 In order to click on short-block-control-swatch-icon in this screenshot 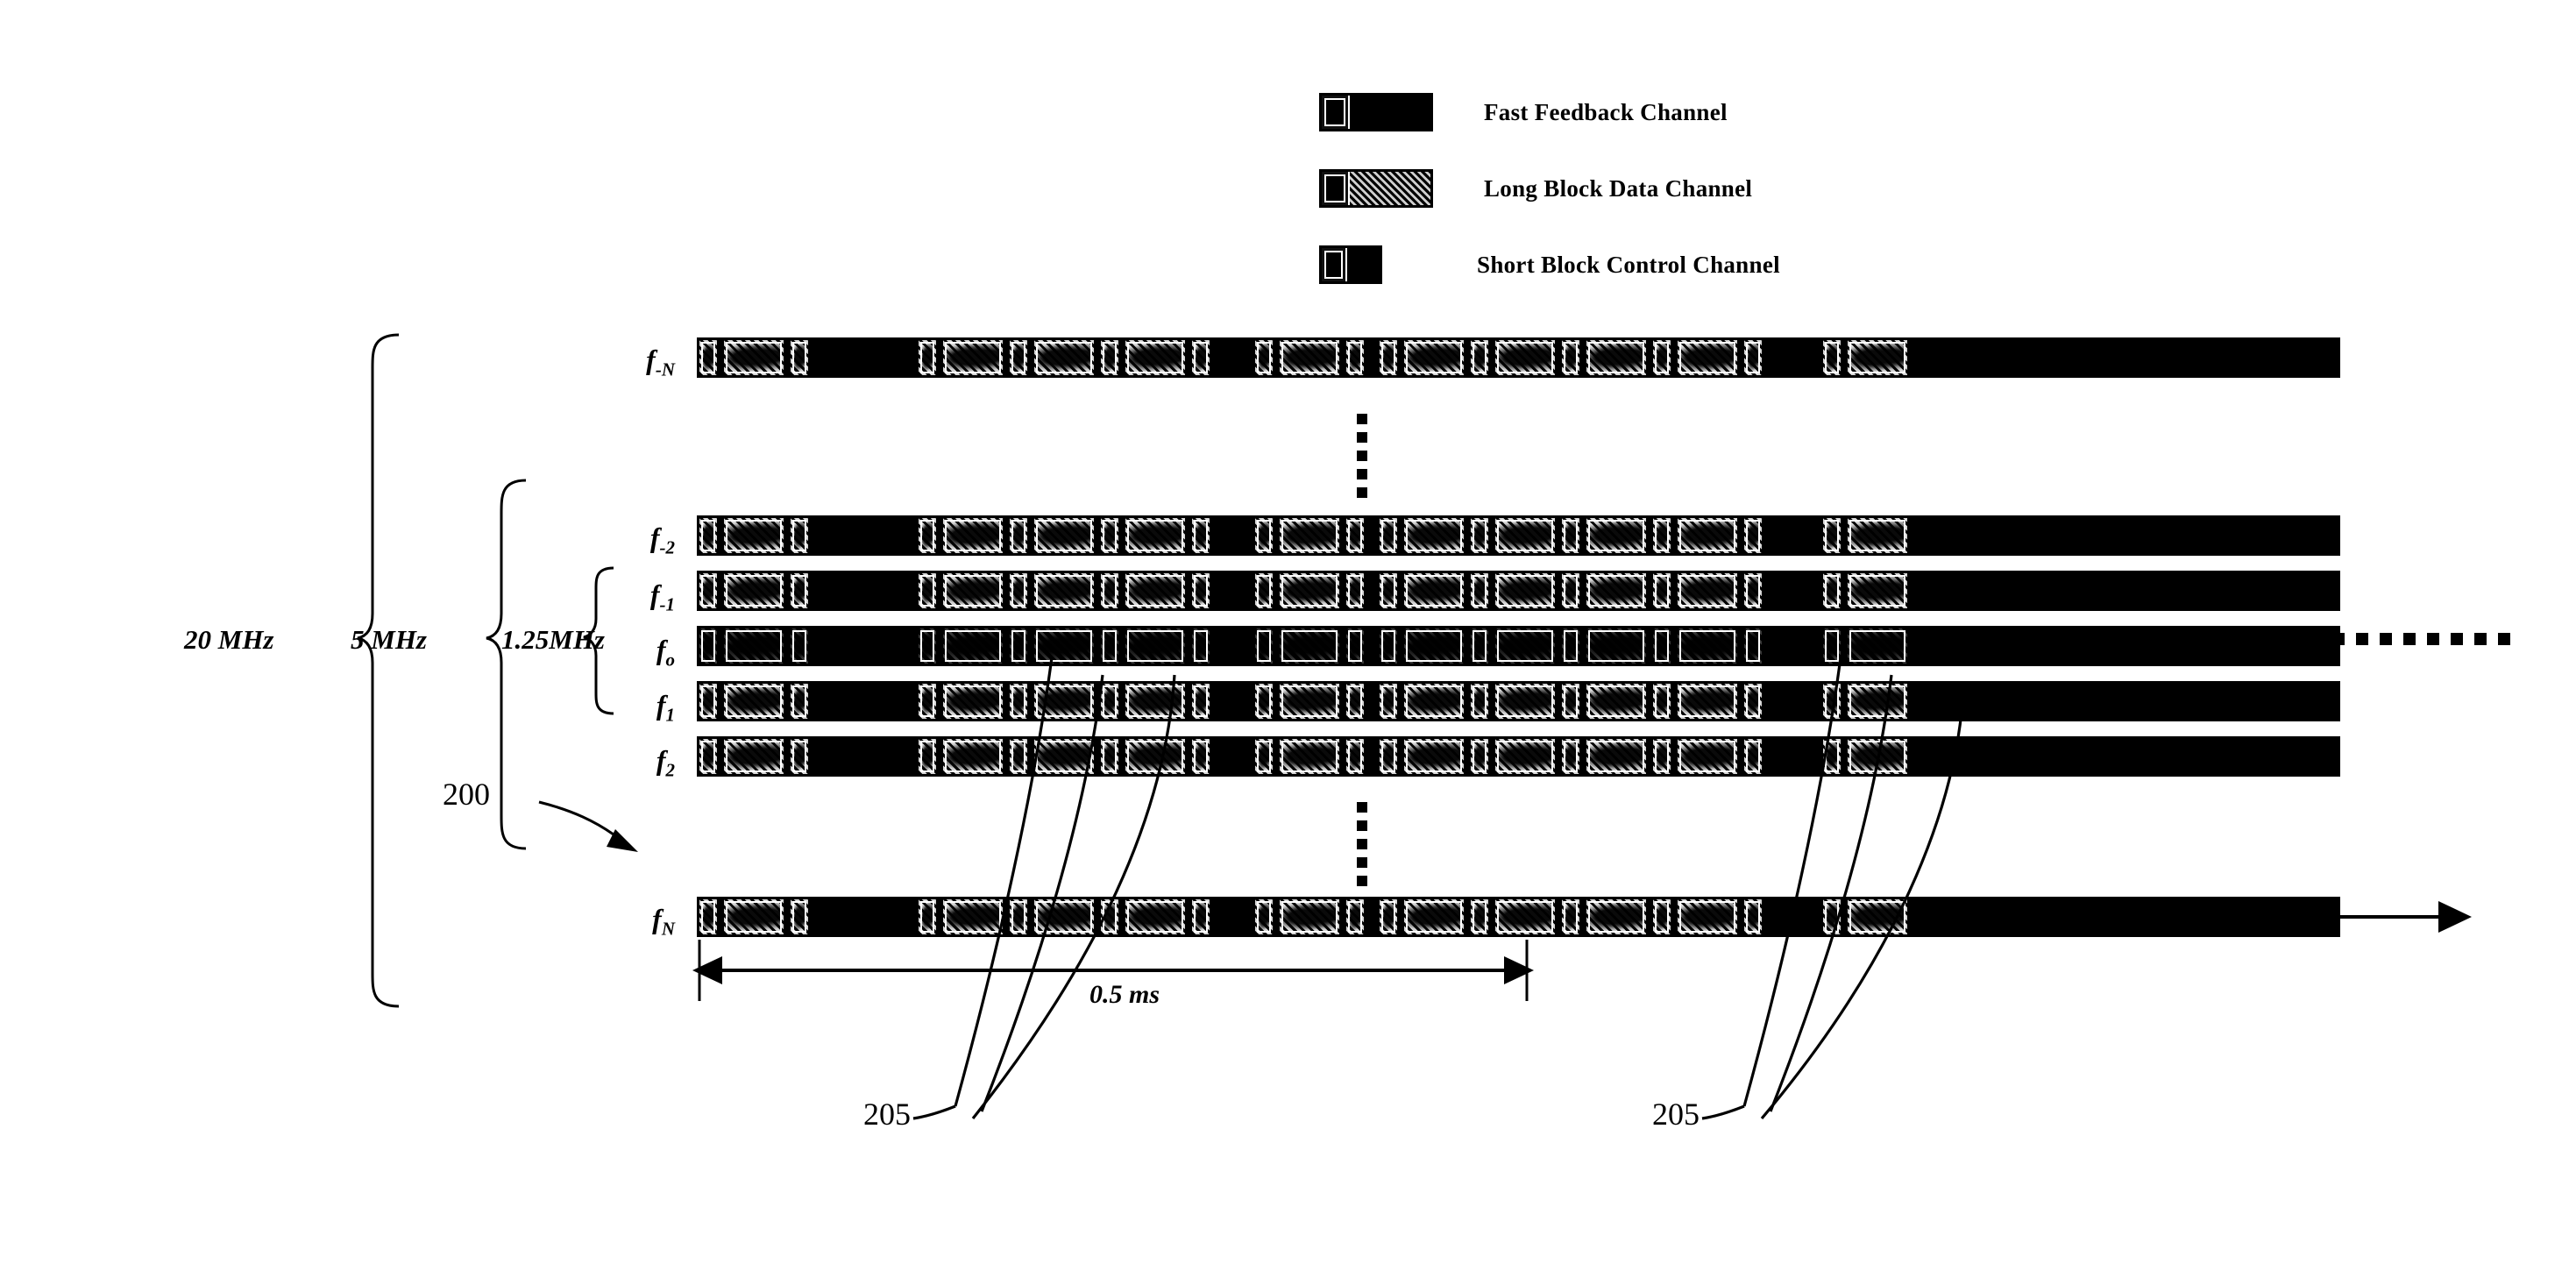, I will do `click(1350, 264)`.